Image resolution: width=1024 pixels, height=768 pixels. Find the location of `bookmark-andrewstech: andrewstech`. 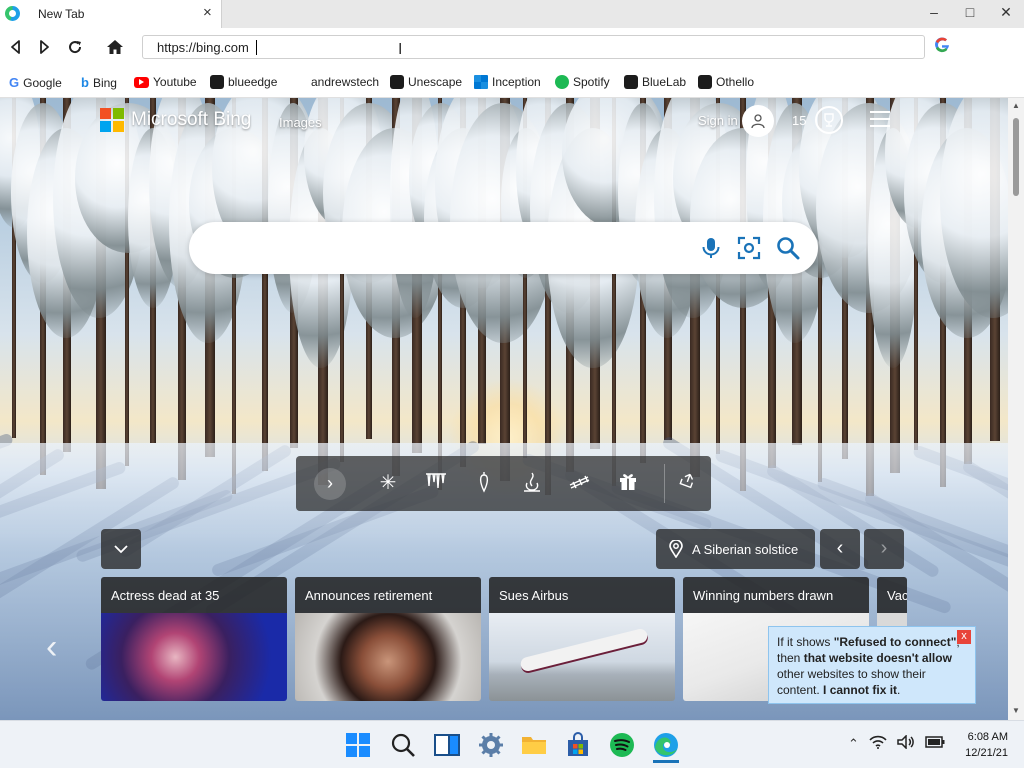

bookmark-andrewstech: andrewstech is located at coordinates (345, 82).